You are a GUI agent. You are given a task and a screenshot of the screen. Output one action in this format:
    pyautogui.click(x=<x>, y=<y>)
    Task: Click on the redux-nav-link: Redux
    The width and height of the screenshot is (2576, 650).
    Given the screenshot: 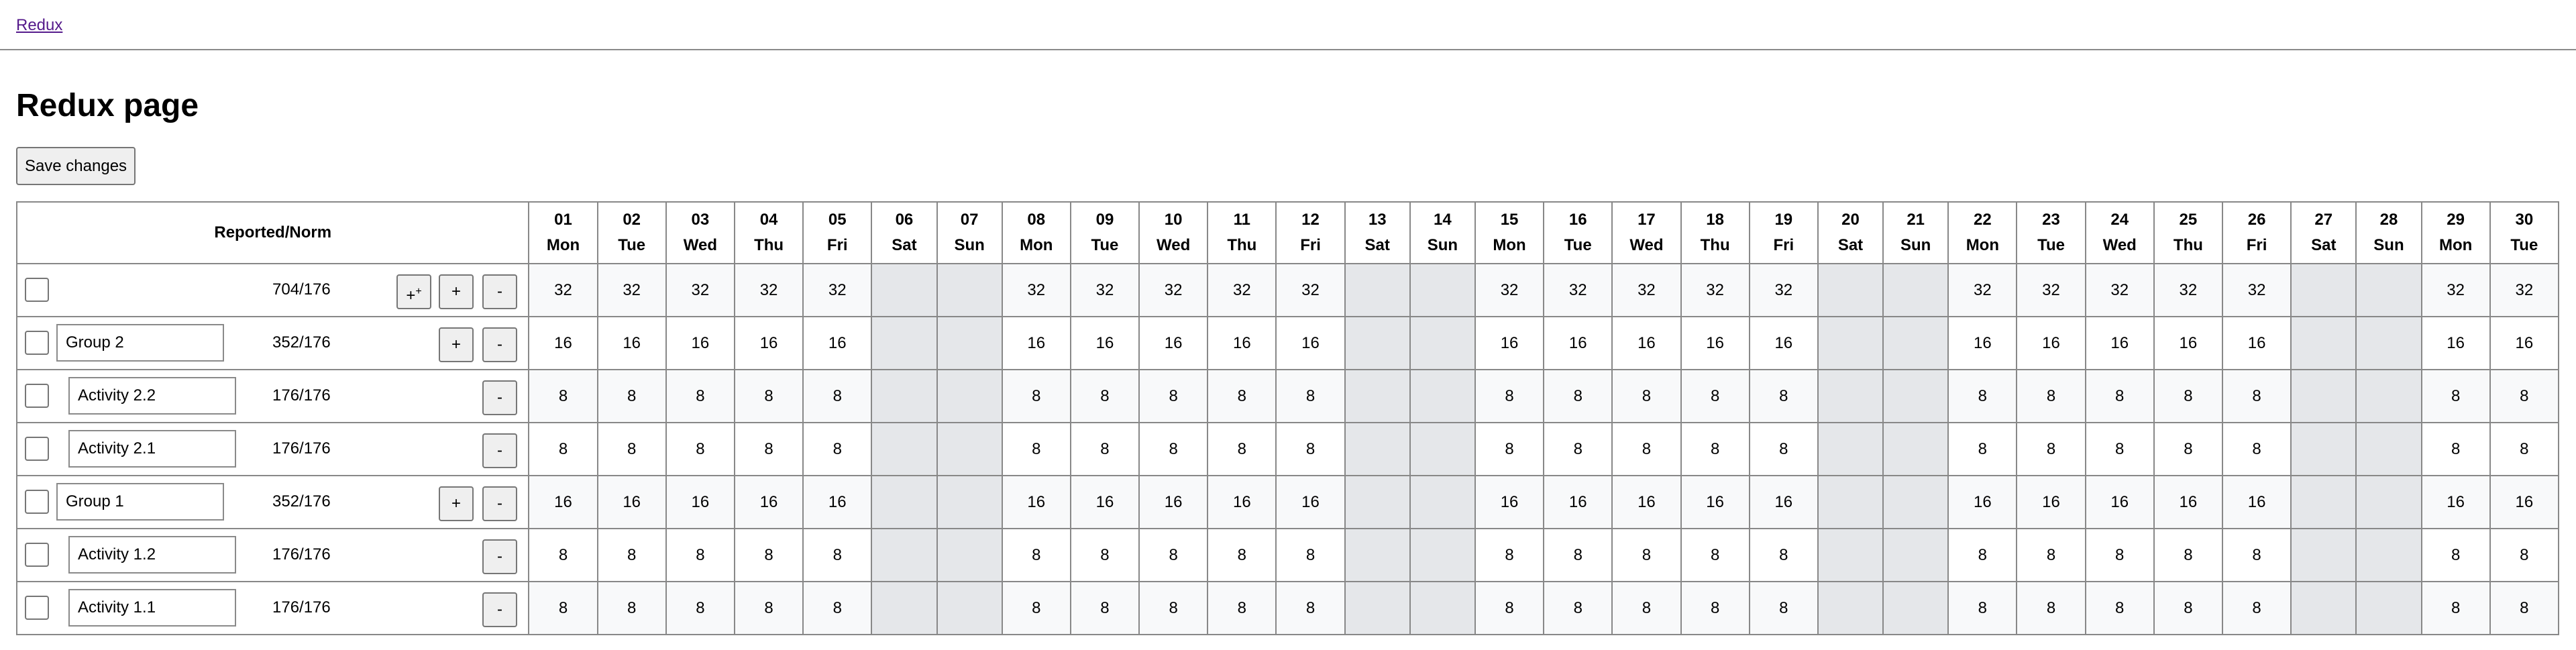 What is the action you would take?
    pyautogui.click(x=39, y=26)
    